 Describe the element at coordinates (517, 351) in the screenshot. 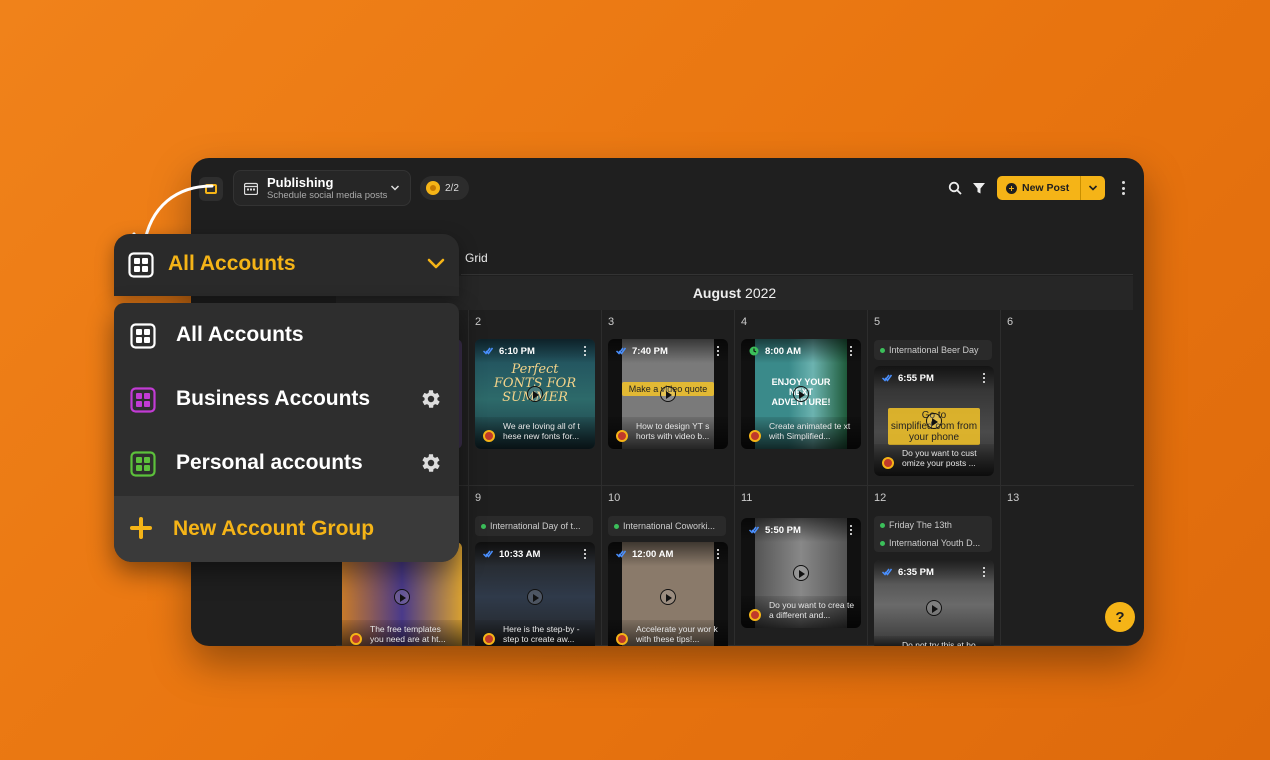

I see `post-time: 6:10 PM` at that location.